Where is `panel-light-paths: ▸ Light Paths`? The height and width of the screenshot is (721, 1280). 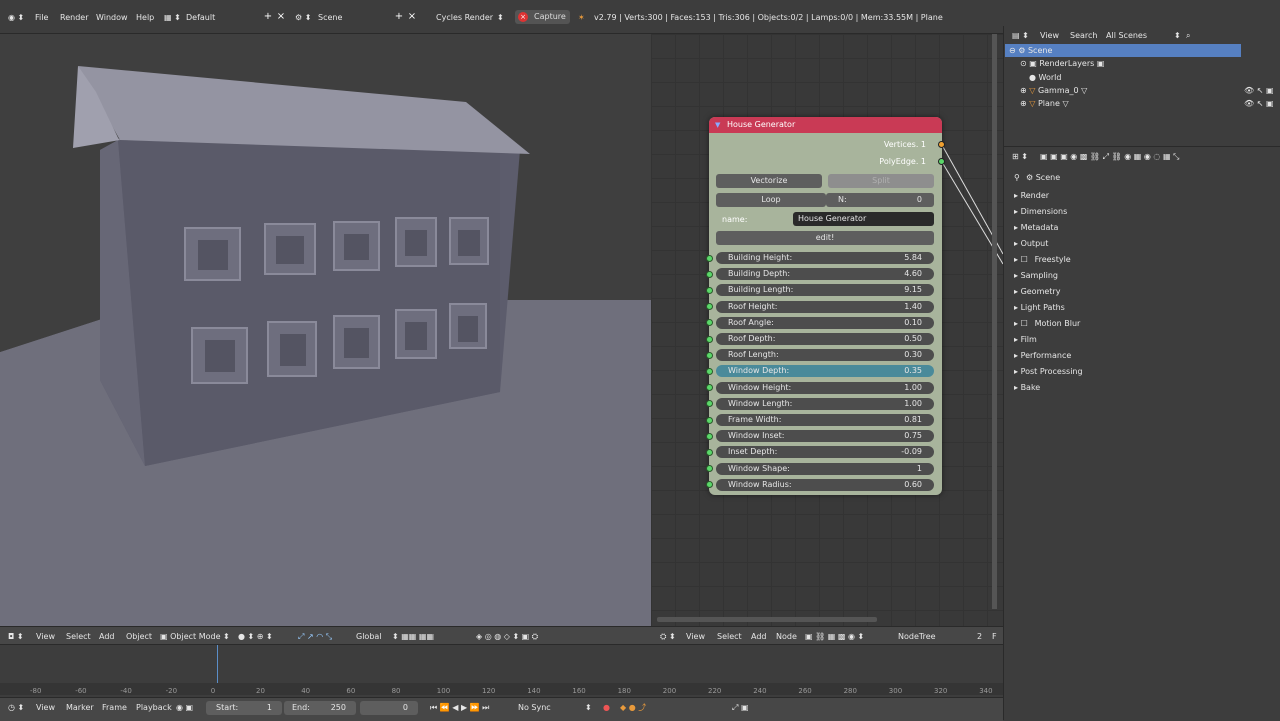 panel-light-paths: ▸ Light Paths is located at coordinates (1039, 308).